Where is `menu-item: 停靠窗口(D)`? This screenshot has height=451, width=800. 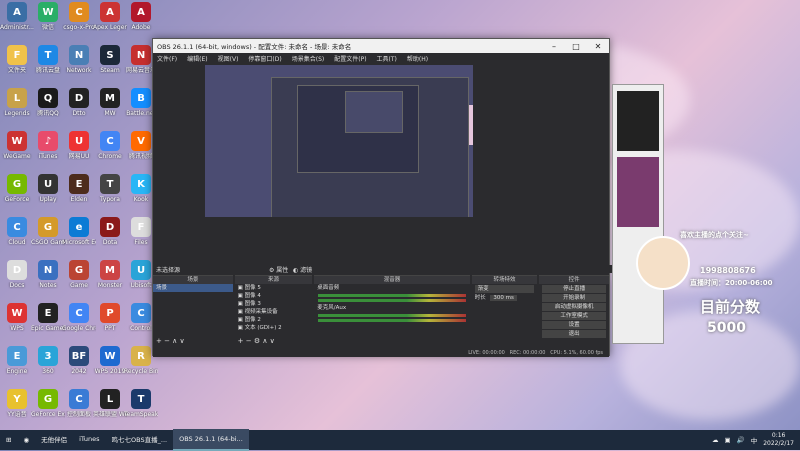 menu-item: 停靠窗口(D) is located at coordinates (264, 58).